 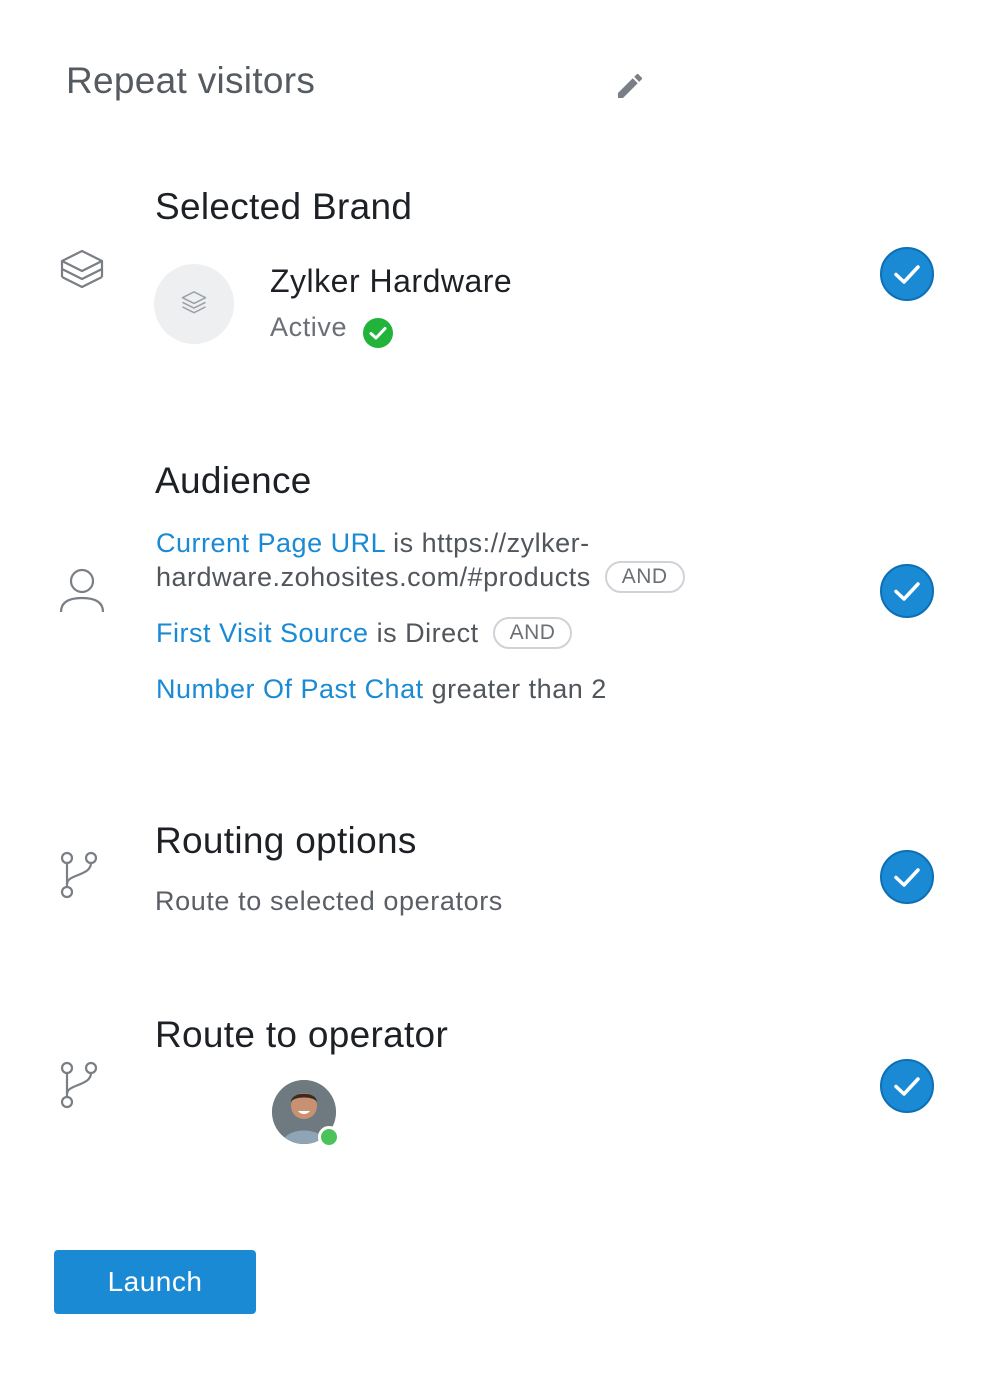 I want to click on condition-operator-value: is https://zylker-, so click(x=491, y=543).